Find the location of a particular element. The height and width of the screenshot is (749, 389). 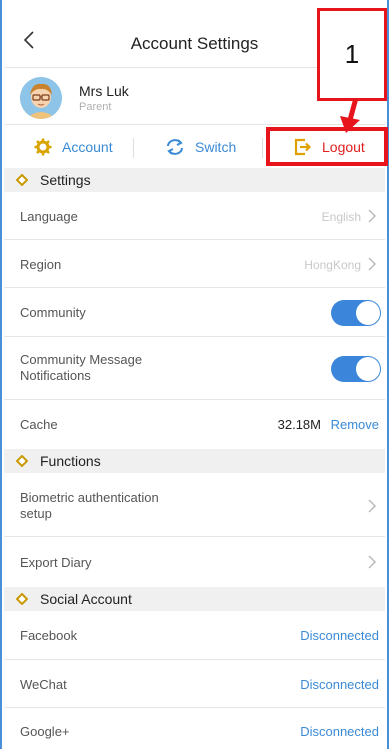

switch-button-label: Switch is located at coordinates (216, 147).